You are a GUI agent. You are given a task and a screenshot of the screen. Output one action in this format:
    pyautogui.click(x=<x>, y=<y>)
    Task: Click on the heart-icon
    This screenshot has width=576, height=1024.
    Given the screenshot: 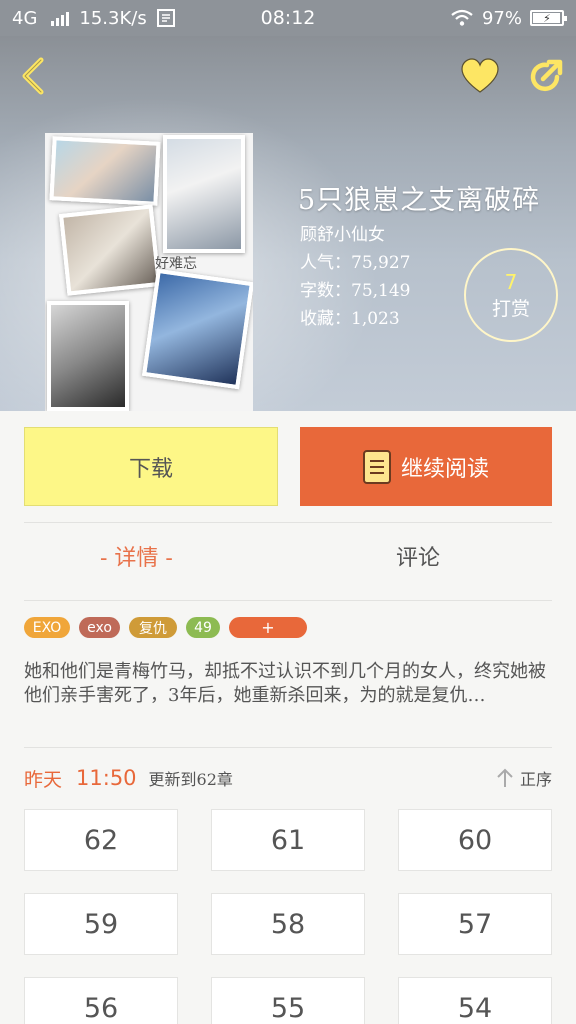 What is the action you would take?
    pyautogui.click(x=480, y=75)
    